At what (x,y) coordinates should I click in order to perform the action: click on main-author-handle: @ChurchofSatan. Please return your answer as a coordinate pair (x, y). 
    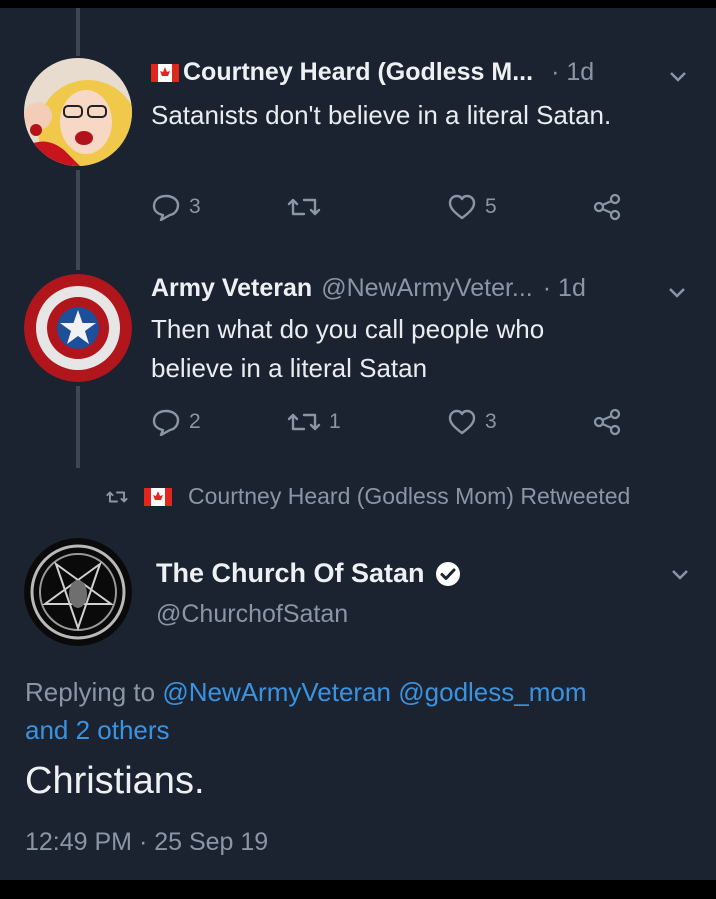
    Looking at the image, I should click on (252, 614).